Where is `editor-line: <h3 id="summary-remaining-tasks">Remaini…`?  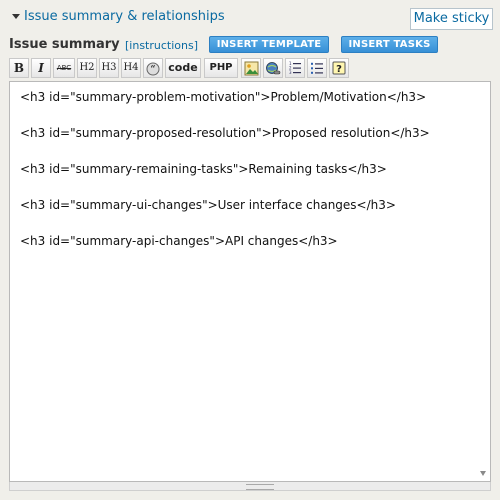
editor-line: <h3 id="summary-remaining-tasks">Remaini… is located at coordinates (203, 169).